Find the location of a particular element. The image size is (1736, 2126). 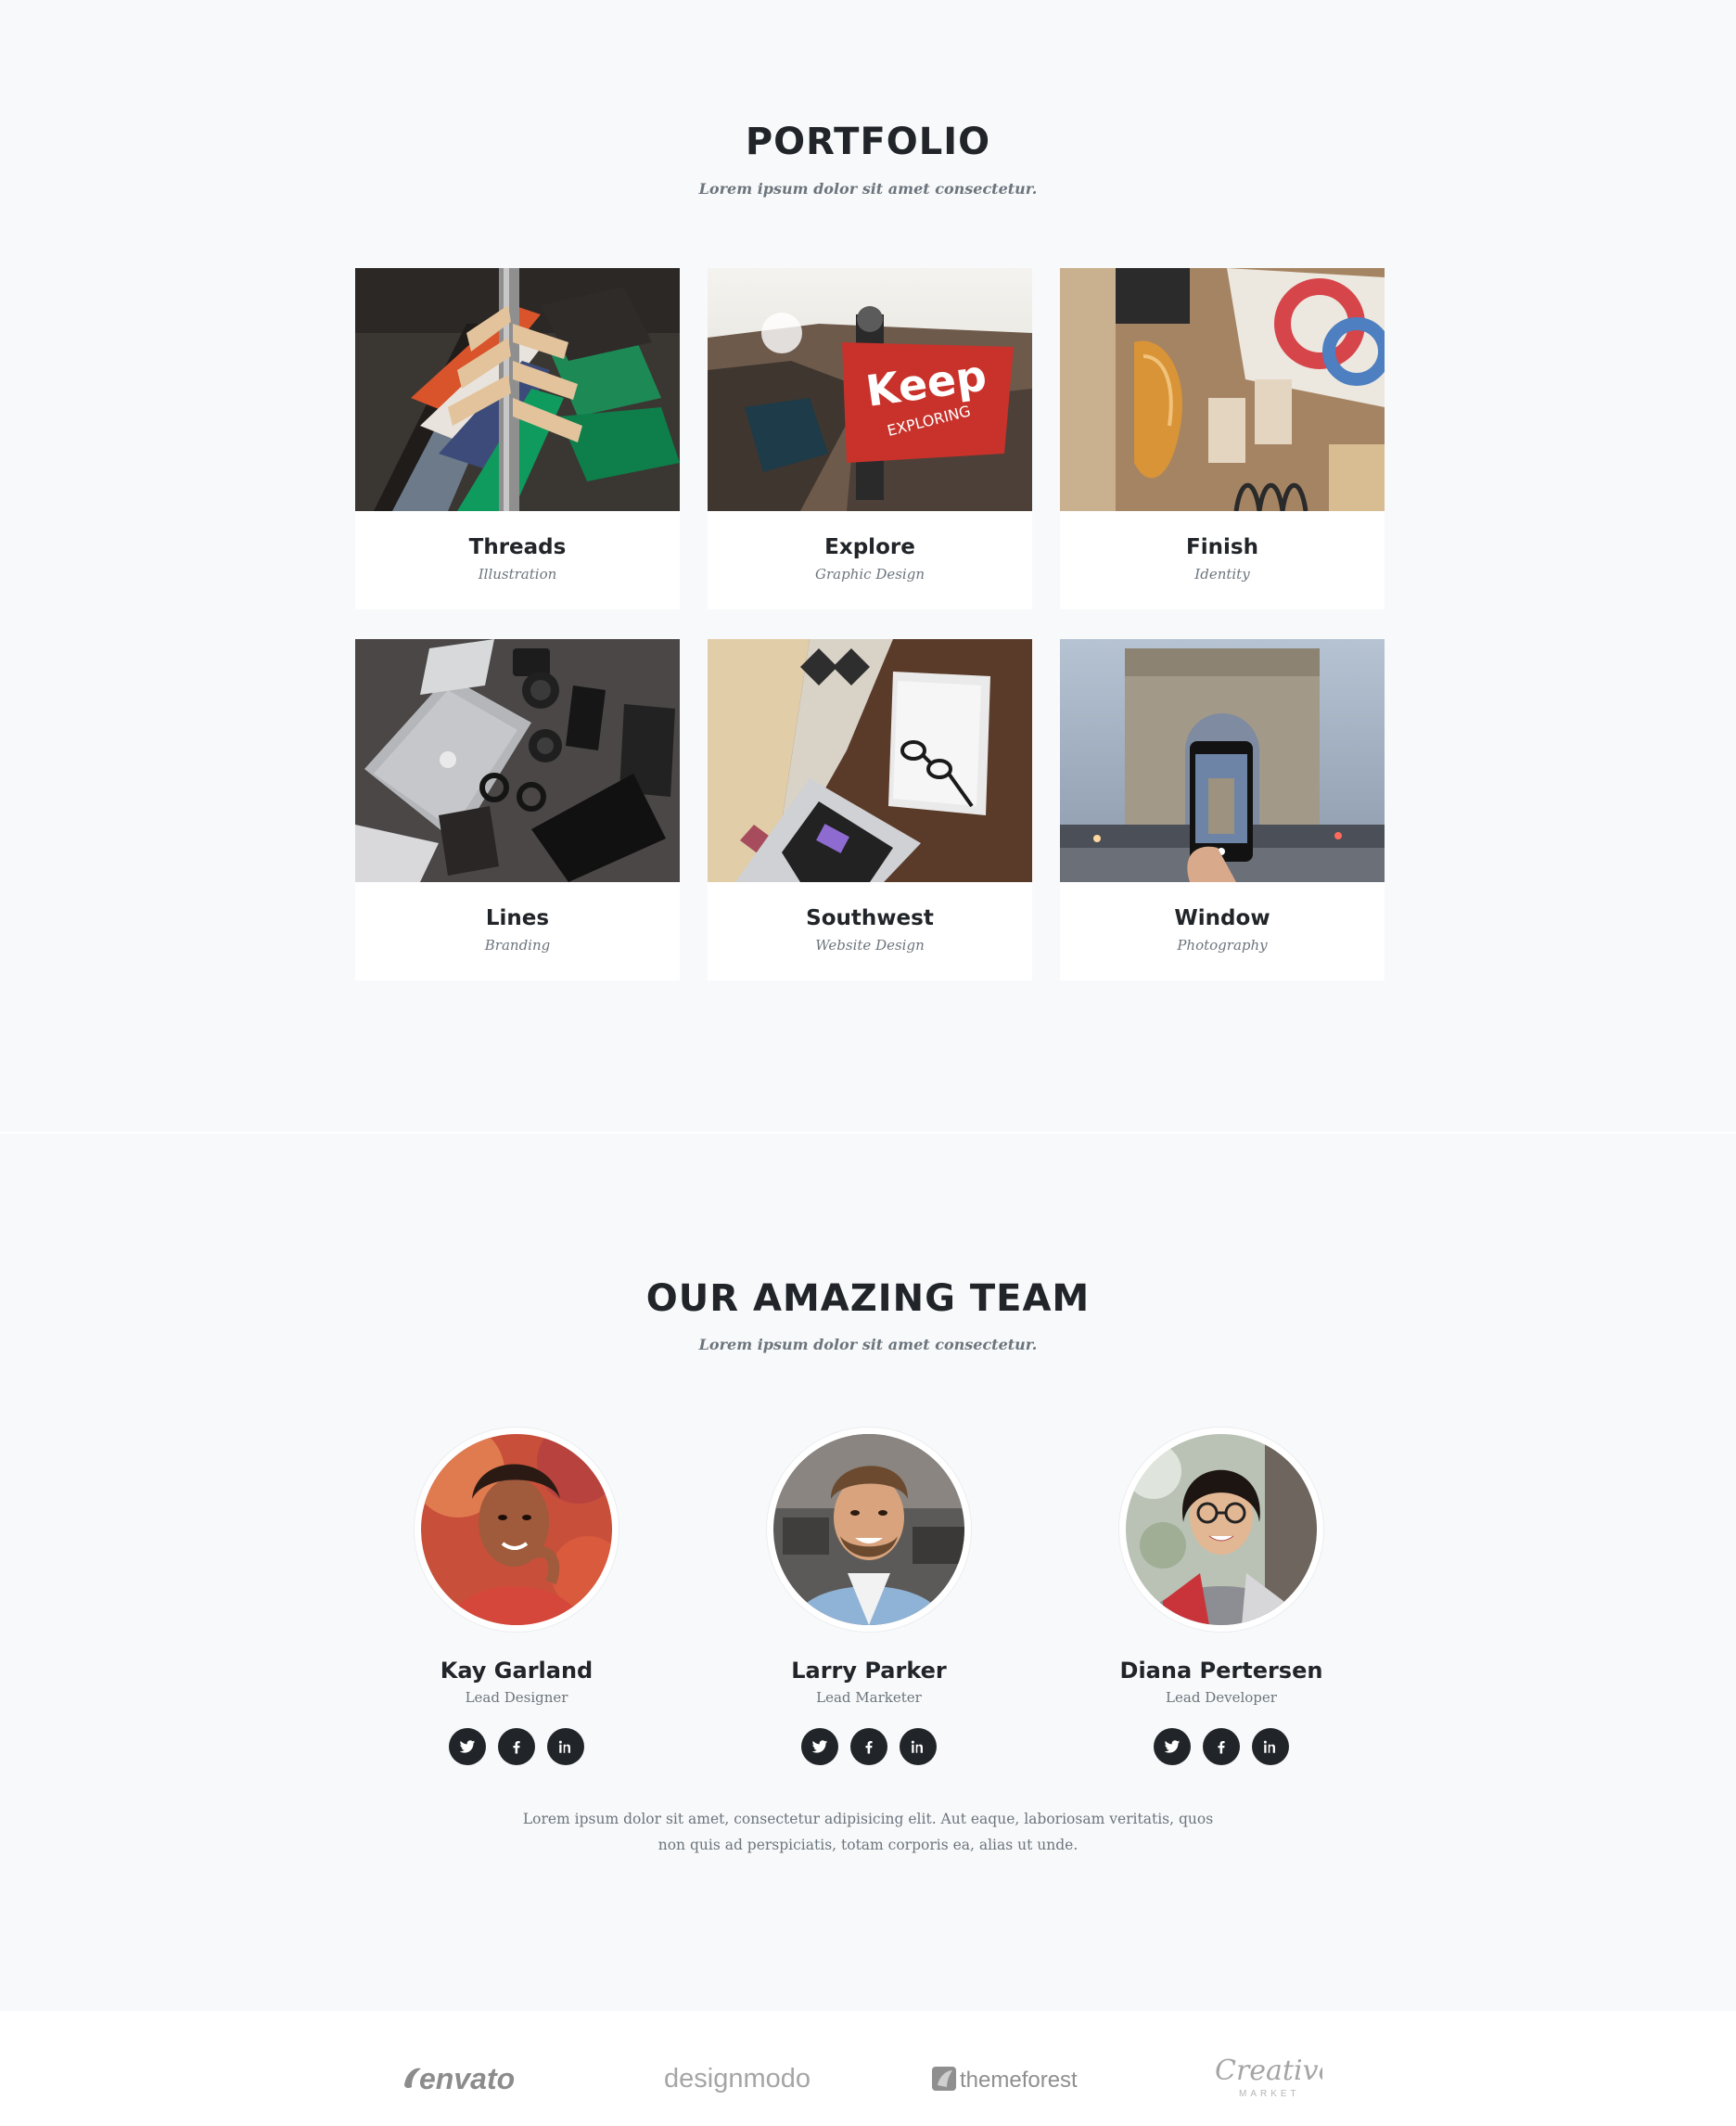

portfolio-item-finish: Finish Identity is located at coordinates (1223, 438).